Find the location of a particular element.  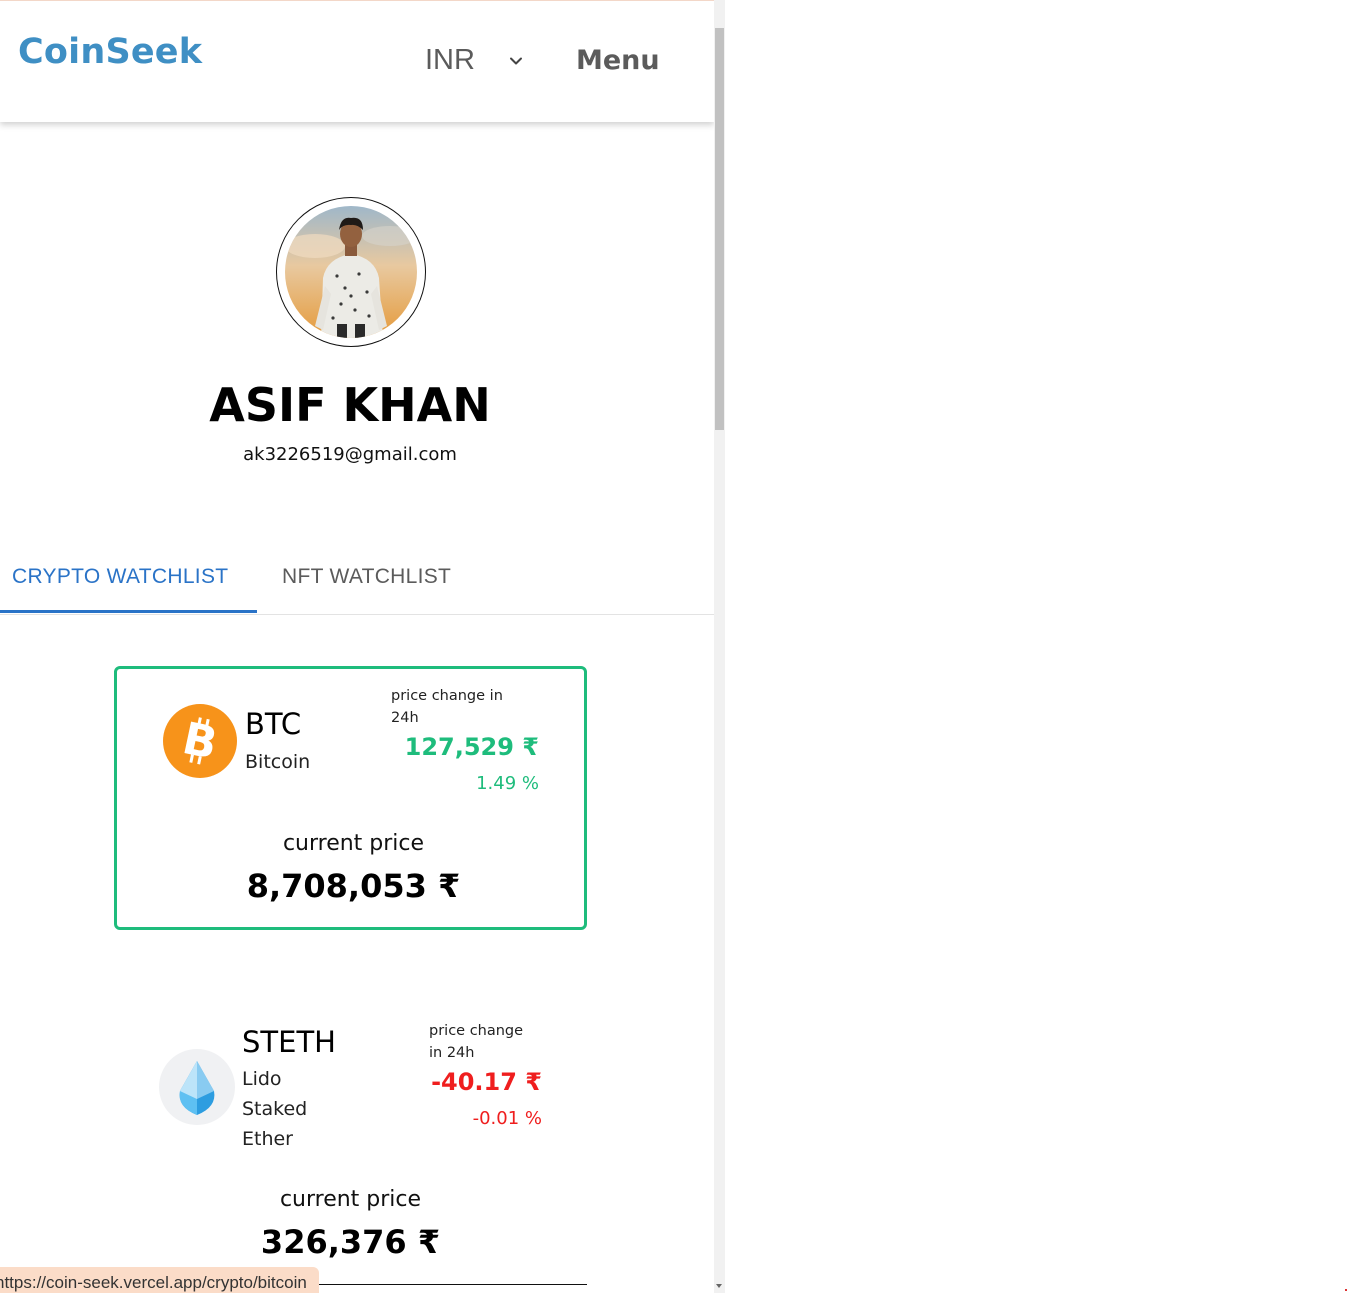

avatar is located at coordinates (351, 272).